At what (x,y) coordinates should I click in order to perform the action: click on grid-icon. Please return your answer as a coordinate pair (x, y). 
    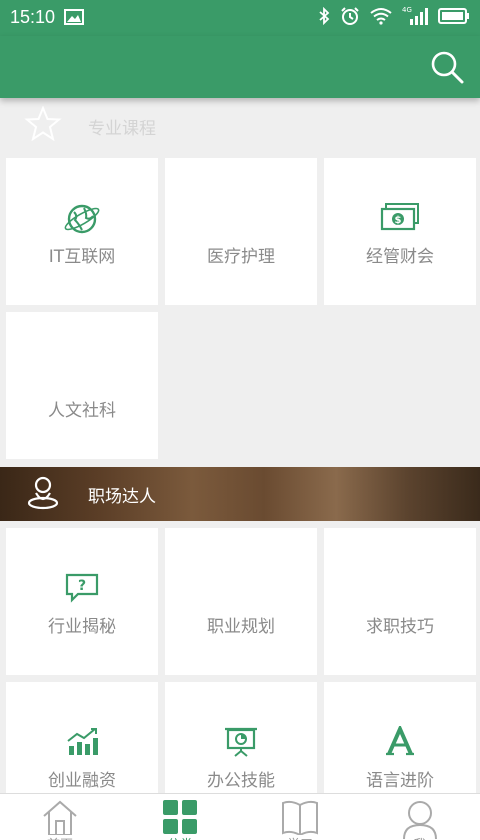
    Looking at the image, I should click on (180, 817).